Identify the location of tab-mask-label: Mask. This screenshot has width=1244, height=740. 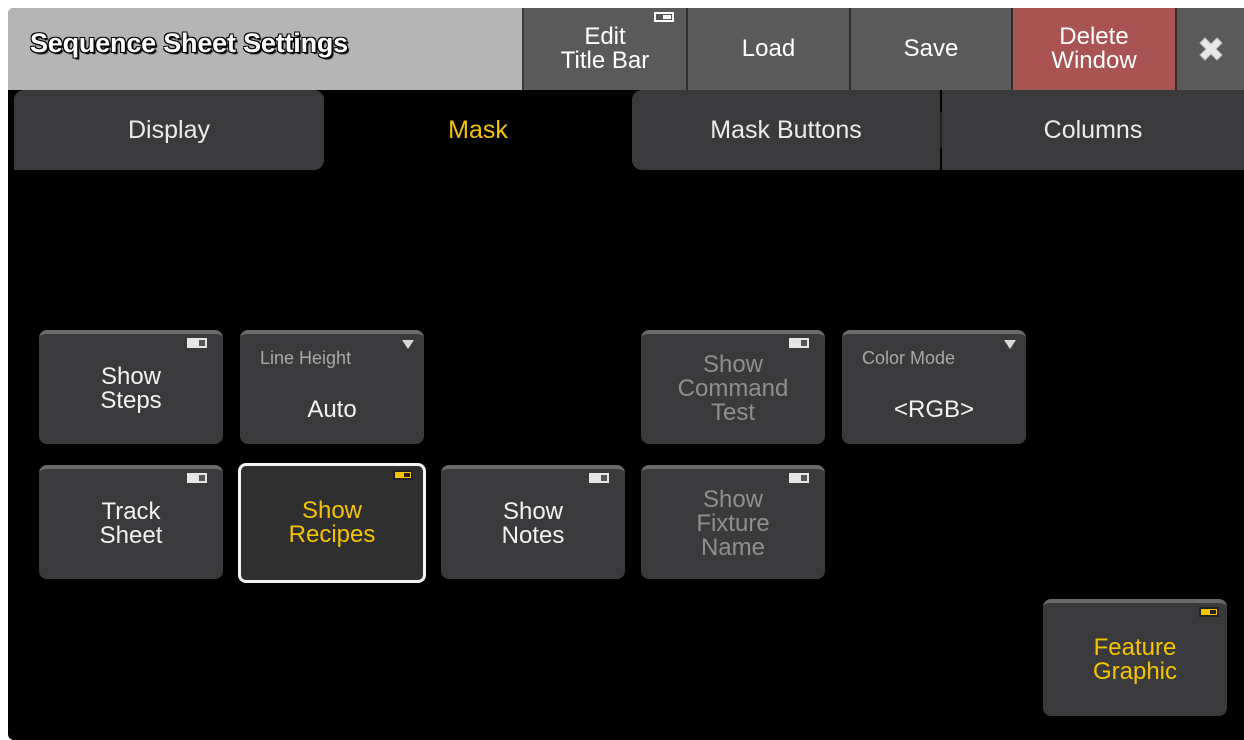
(478, 129).